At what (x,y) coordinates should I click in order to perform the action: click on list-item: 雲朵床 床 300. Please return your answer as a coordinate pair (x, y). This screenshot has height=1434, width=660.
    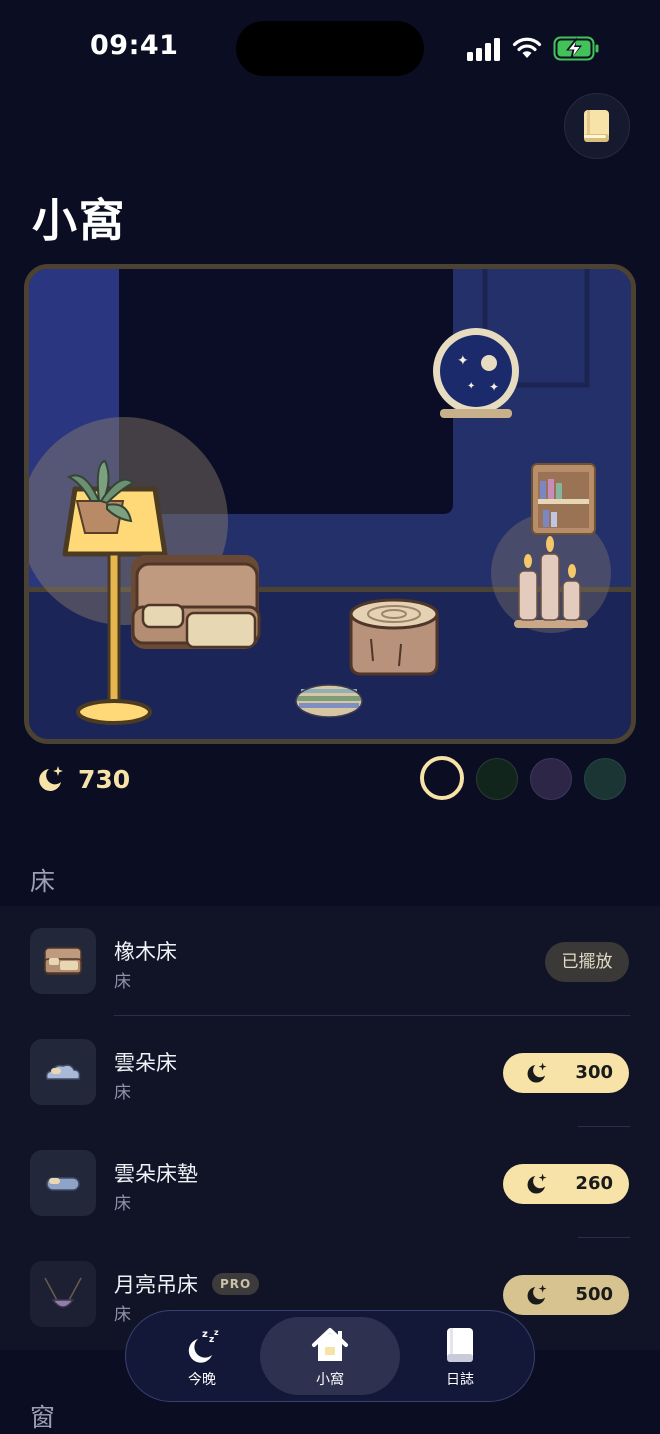
    Looking at the image, I should click on (330, 1072).